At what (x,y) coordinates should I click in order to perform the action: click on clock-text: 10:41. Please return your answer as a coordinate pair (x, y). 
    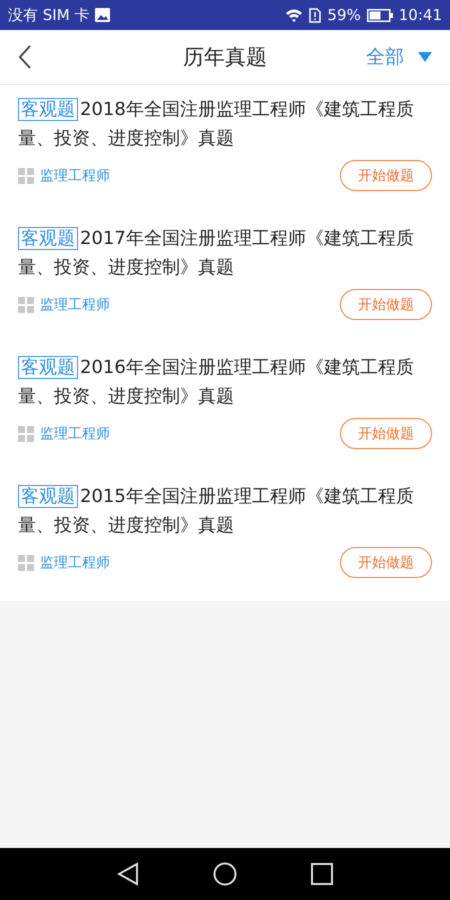
    Looking at the image, I should click on (420, 15).